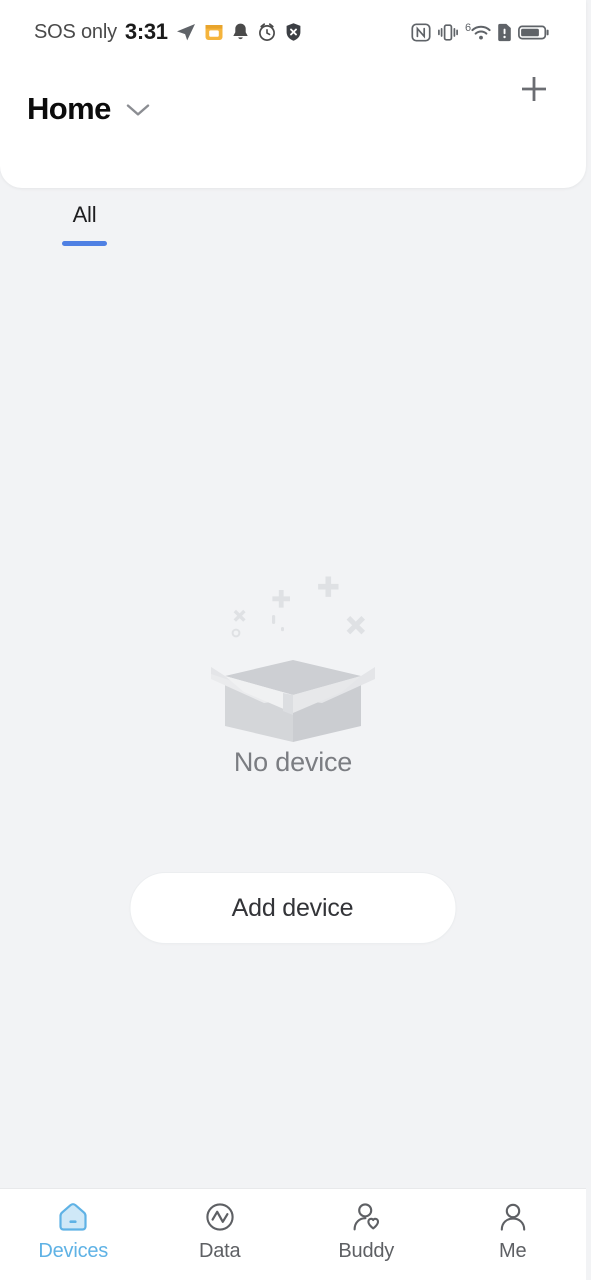 The image size is (591, 1280). I want to click on header-card: SOS only 3:31 6 Home, so click(293, 94).